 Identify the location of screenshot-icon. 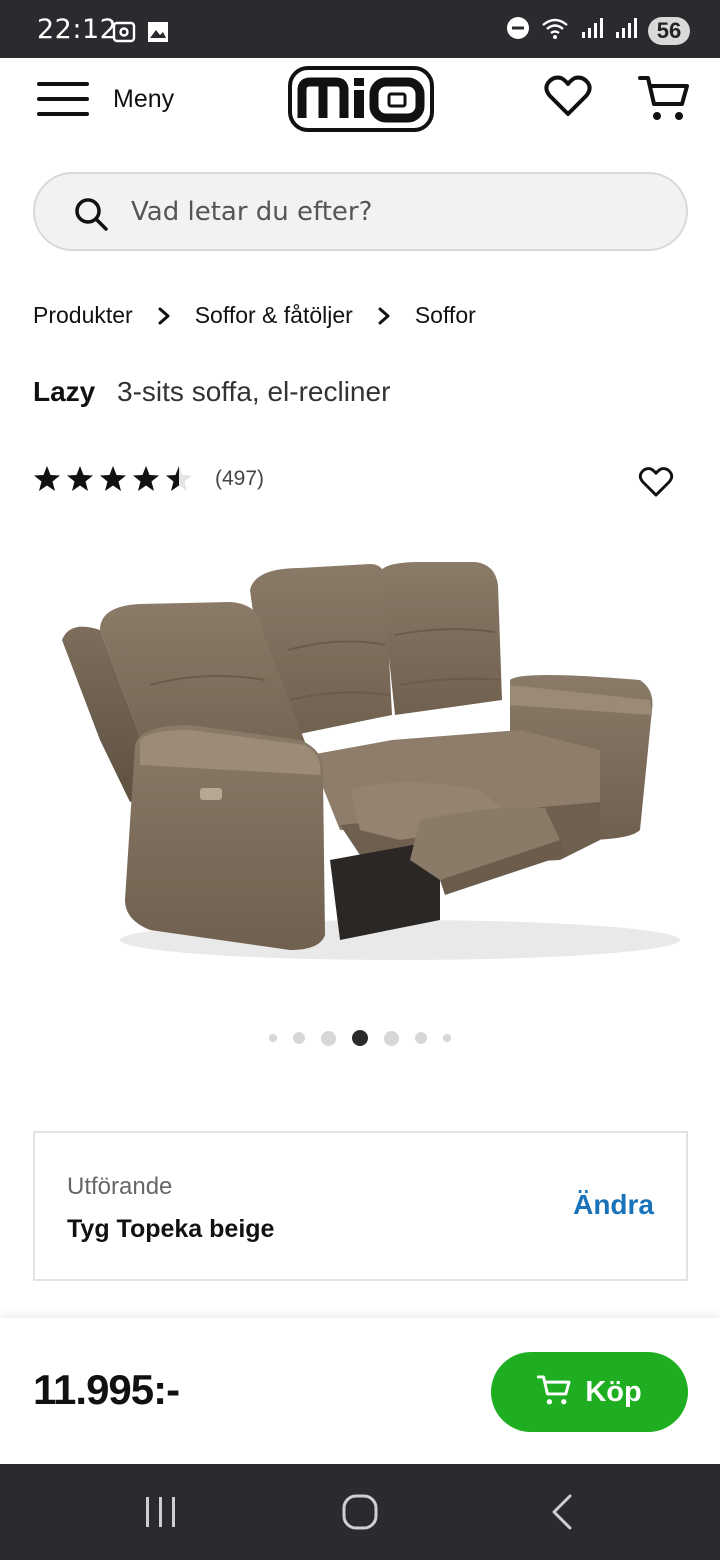
(124, 34).